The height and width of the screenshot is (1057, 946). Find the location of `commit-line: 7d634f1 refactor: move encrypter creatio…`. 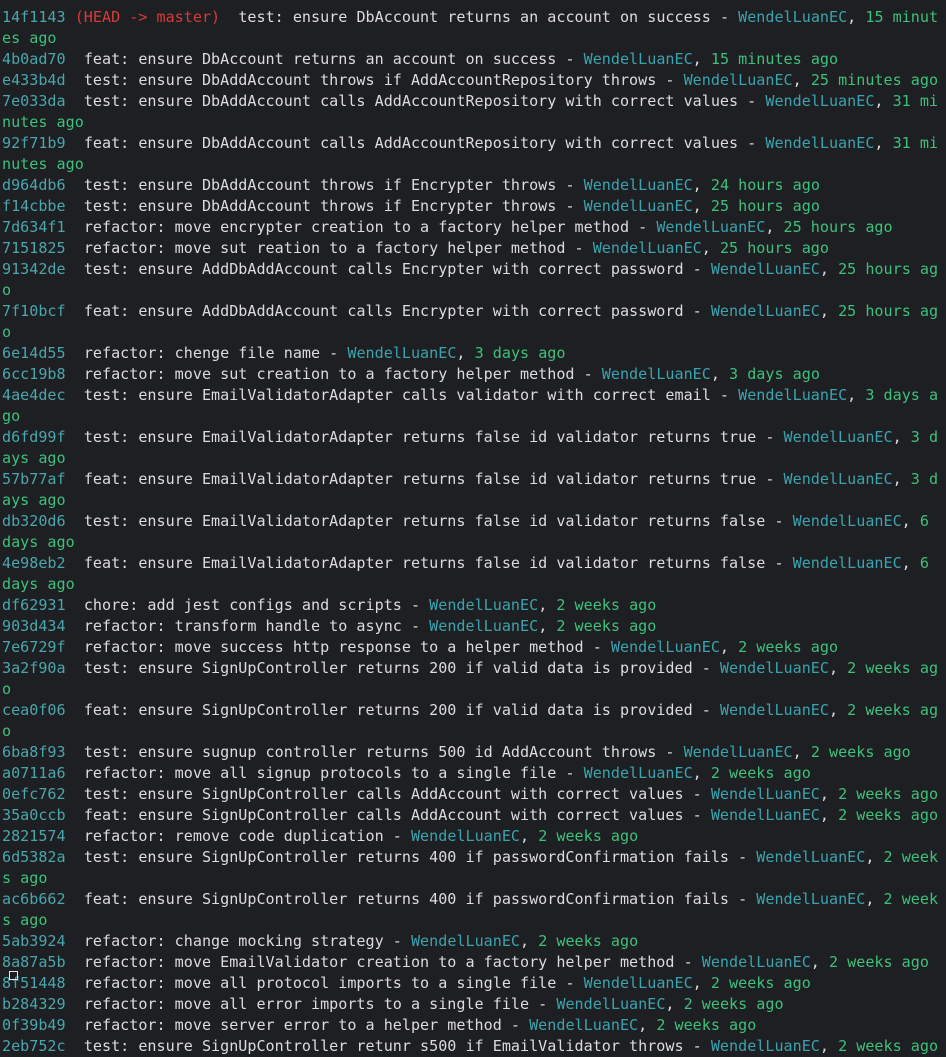

commit-line: 7d634f1 refactor: move encrypter creatio… is located at coordinates (447, 227).